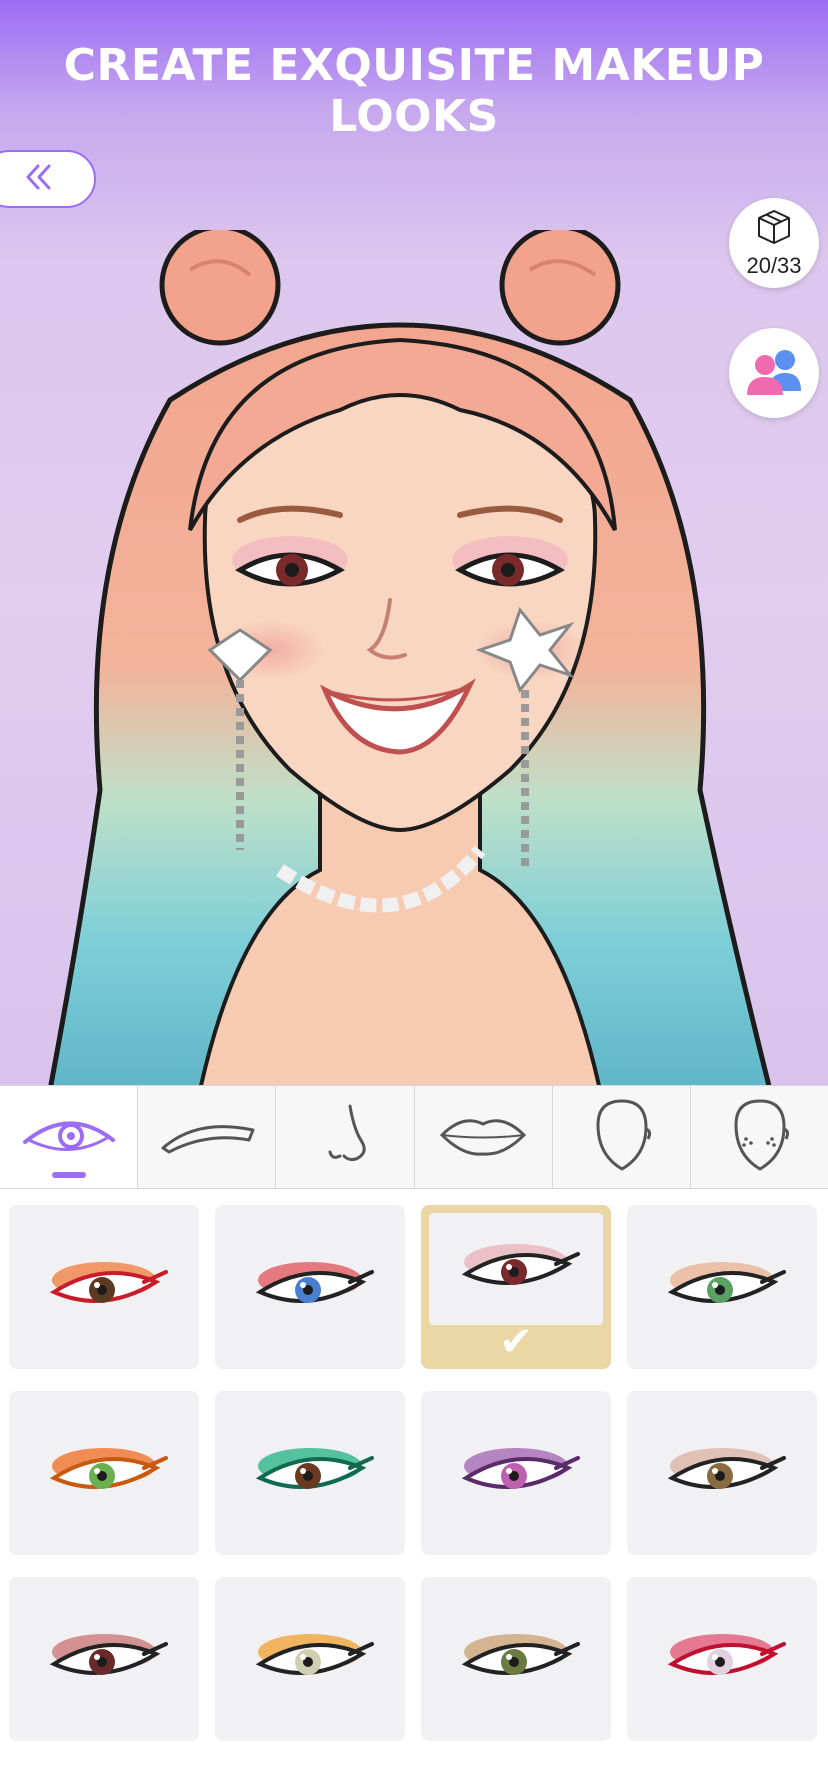 The image size is (828, 1792). Describe the element at coordinates (68, 1175) in the screenshot. I see `active-tab-indicator` at that location.